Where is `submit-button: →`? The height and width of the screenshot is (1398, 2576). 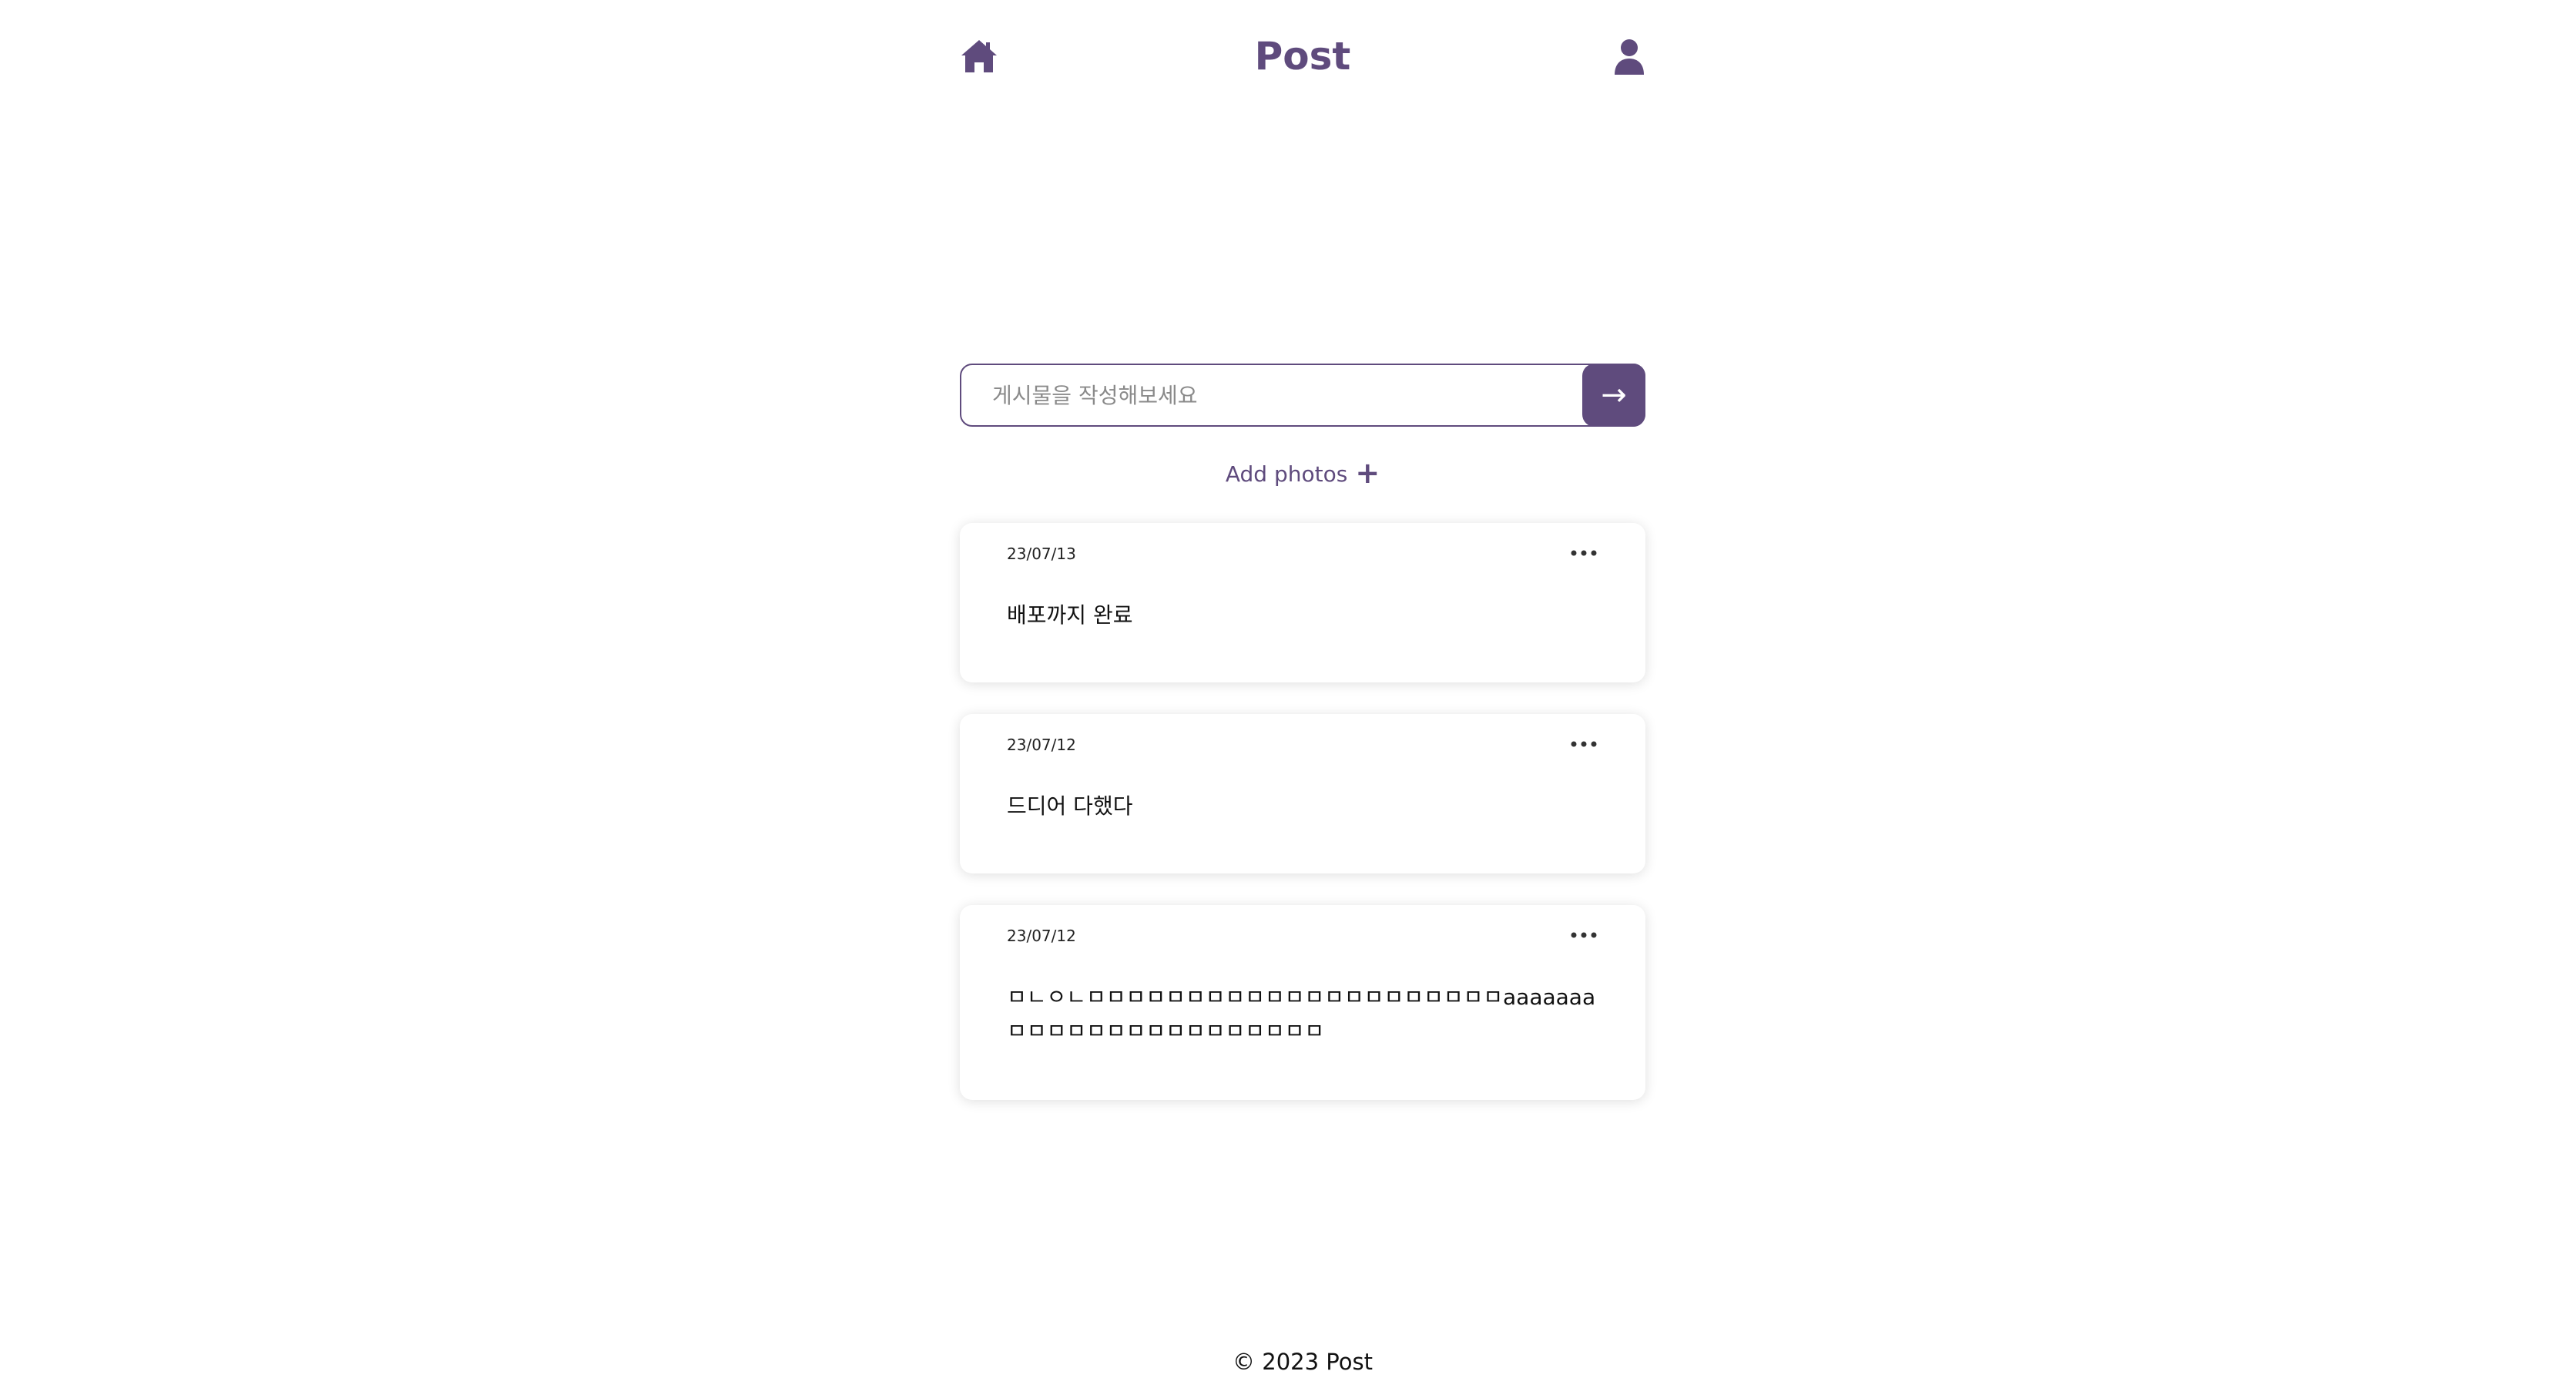
submit-button: → is located at coordinates (1613, 395).